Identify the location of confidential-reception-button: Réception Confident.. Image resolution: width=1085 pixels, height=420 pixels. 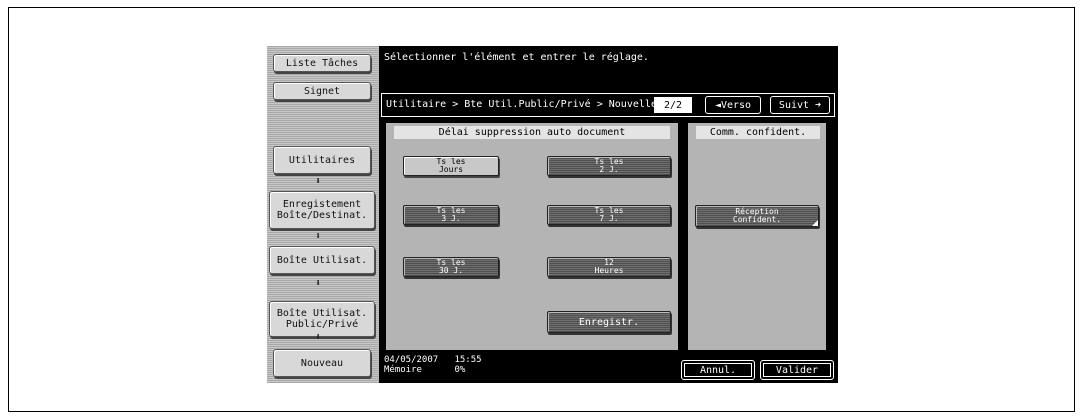
(757, 216).